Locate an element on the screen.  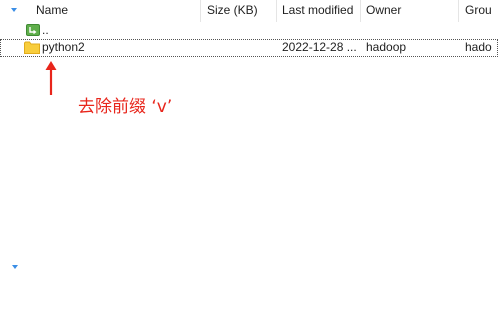
chevron-down-icon is located at coordinates (15, 267).